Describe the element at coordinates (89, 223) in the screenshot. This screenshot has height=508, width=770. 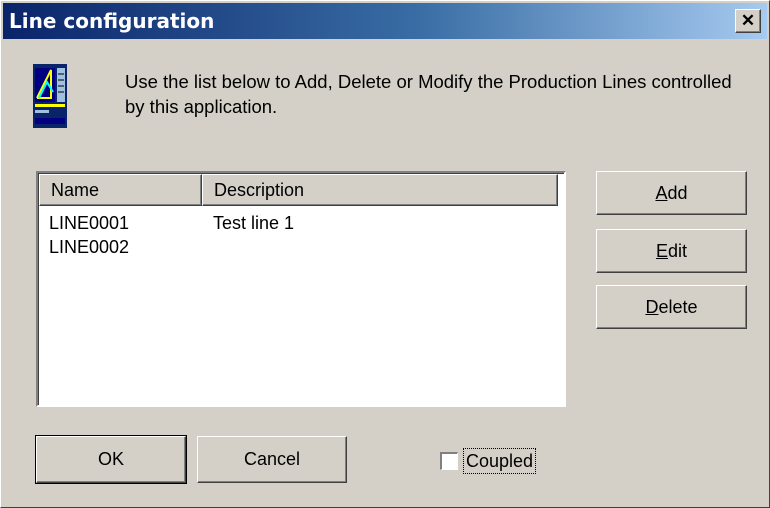
I see `row-name: LINE0001` at that location.